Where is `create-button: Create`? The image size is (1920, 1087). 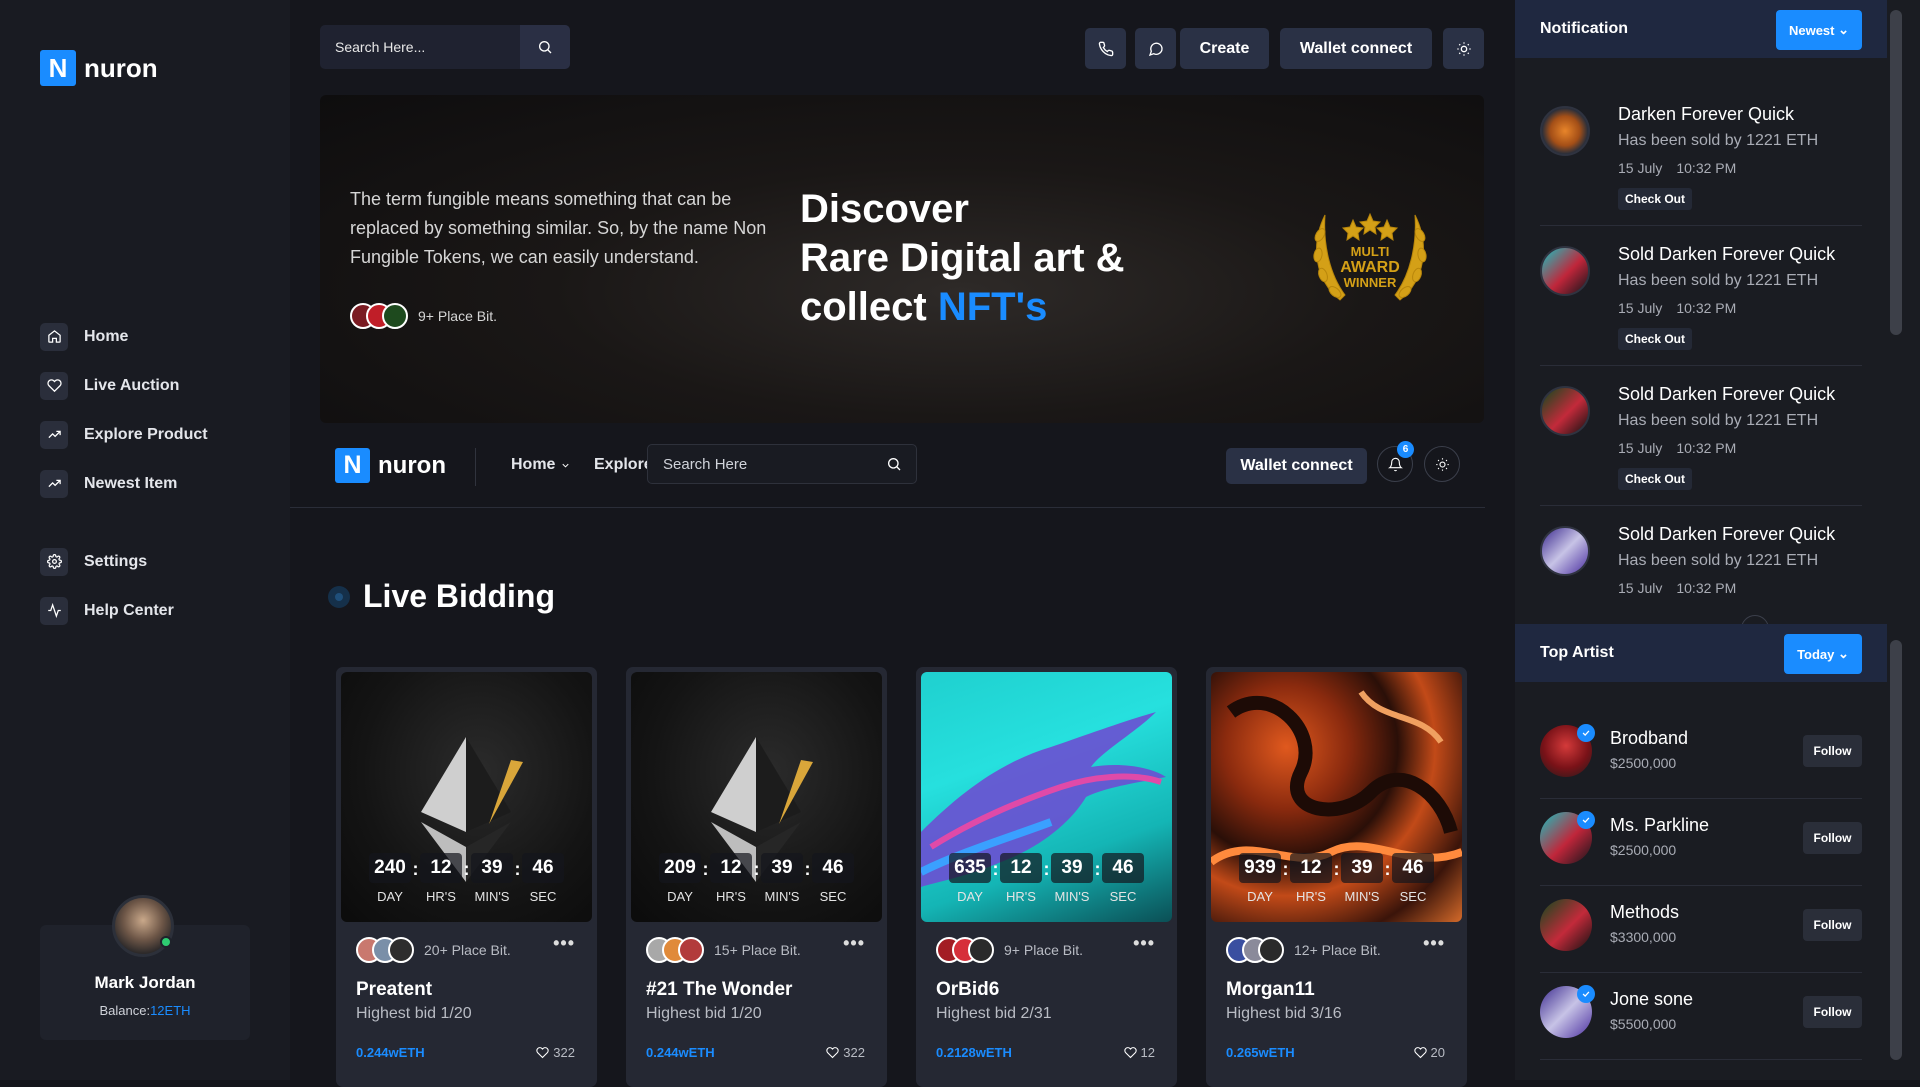
create-button: Create is located at coordinates (1224, 48).